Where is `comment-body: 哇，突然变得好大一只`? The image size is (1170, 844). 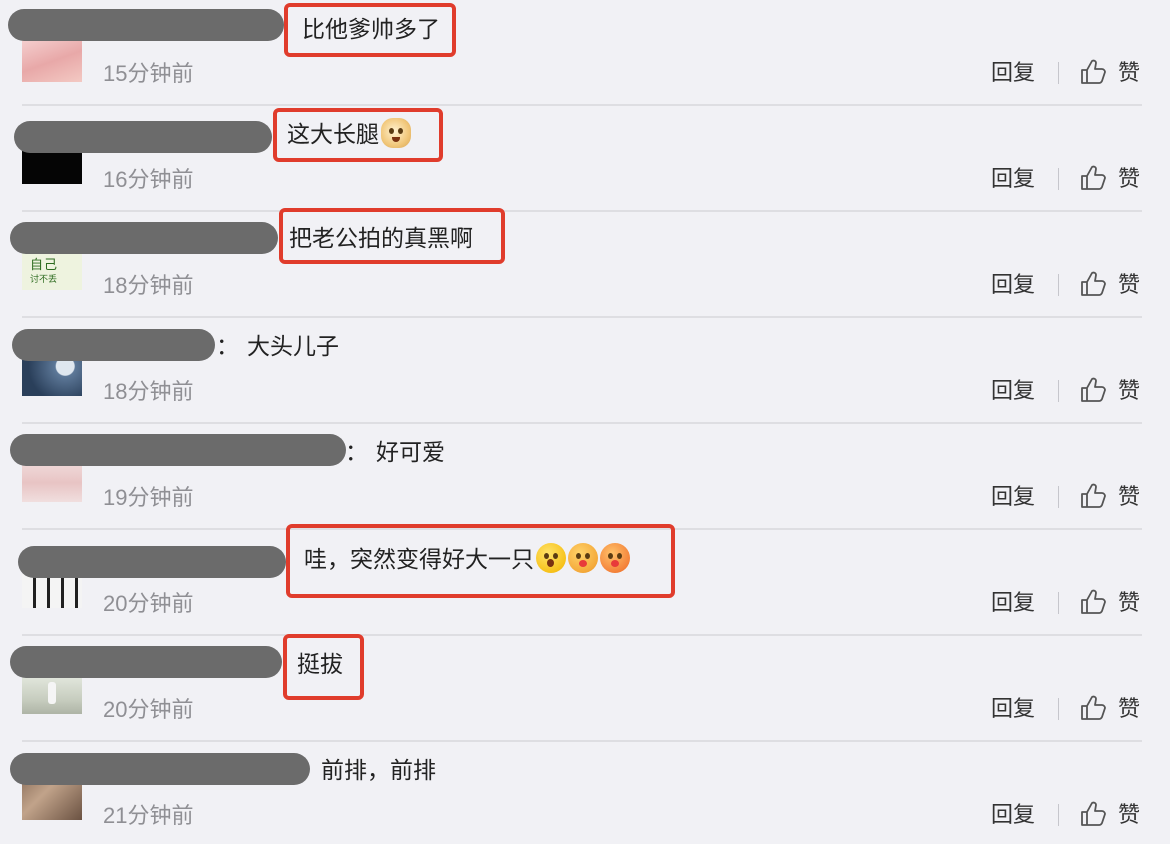 comment-body: 哇，突然变得好大一只 is located at coordinates (419, 559).